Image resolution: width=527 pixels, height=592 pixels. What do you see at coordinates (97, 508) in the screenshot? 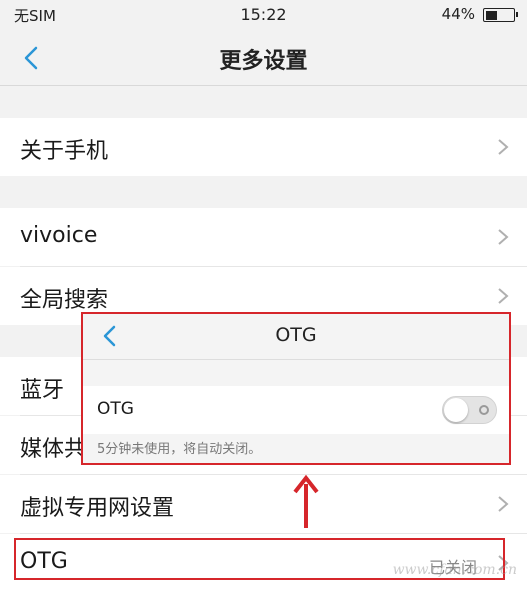
I see `list-item-label: 虚拟专用网设置` at bounding box center [97, 508].